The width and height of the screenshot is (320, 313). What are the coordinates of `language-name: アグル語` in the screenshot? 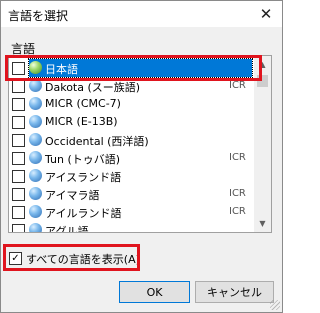 It's located at (67, 229).